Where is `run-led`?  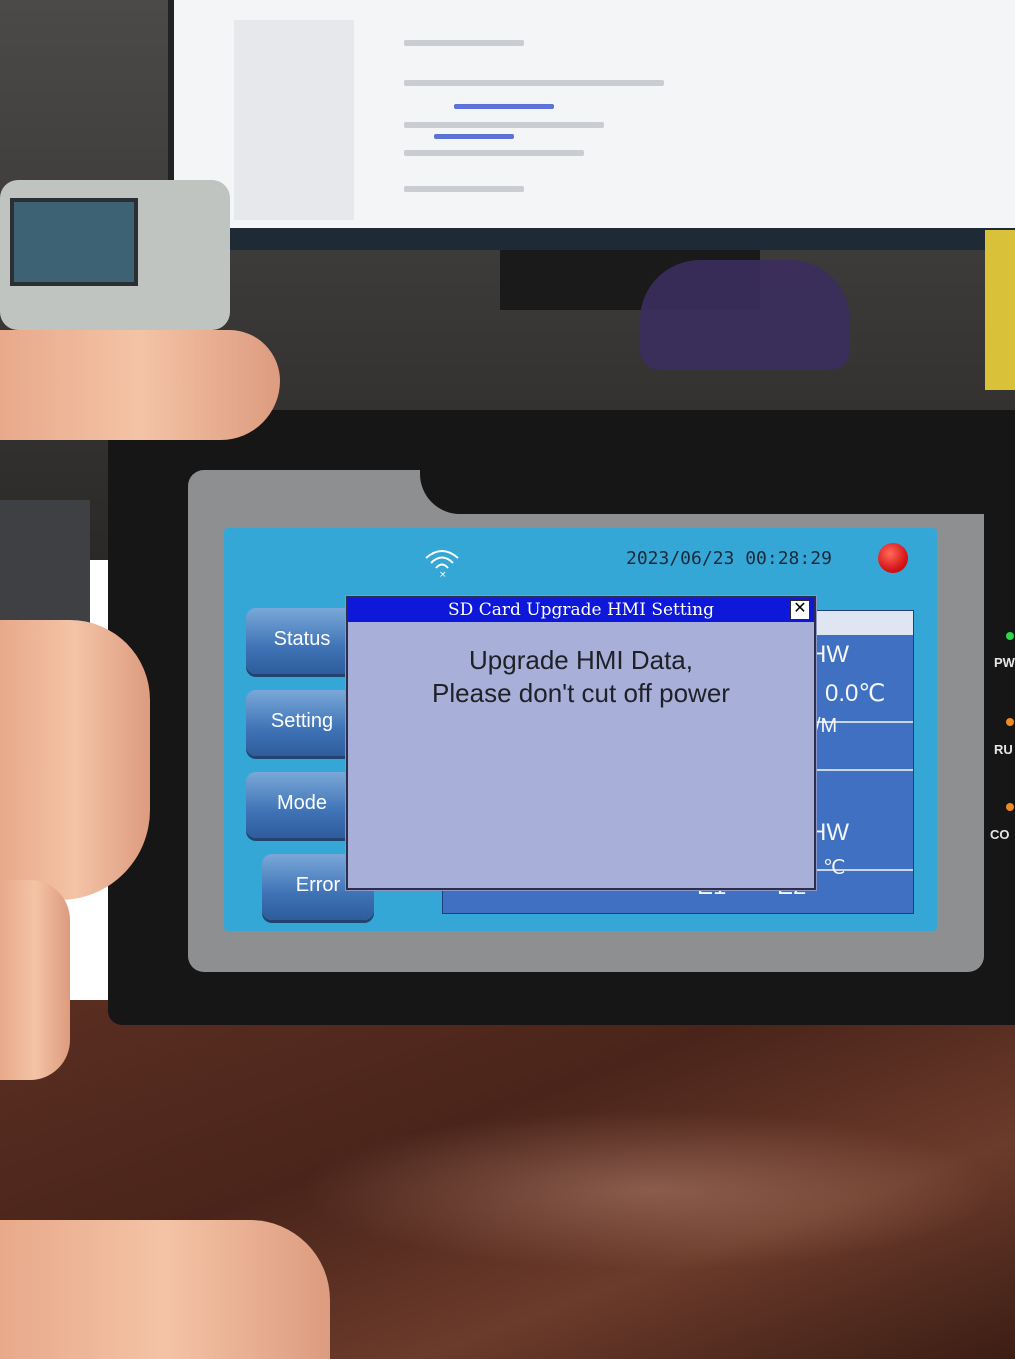
run-led is located at coordinates (1010, 722).